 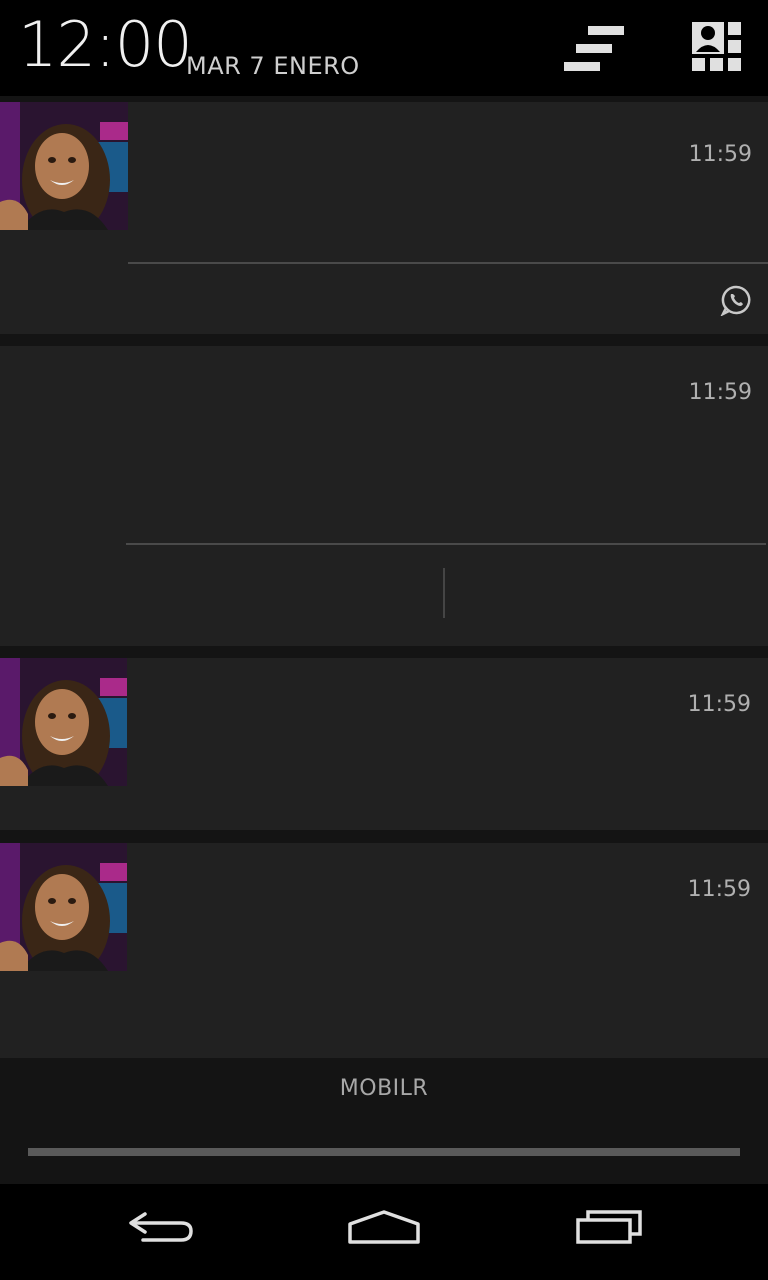 I want to click on navigation-bar, so click(x=384, y=1232).